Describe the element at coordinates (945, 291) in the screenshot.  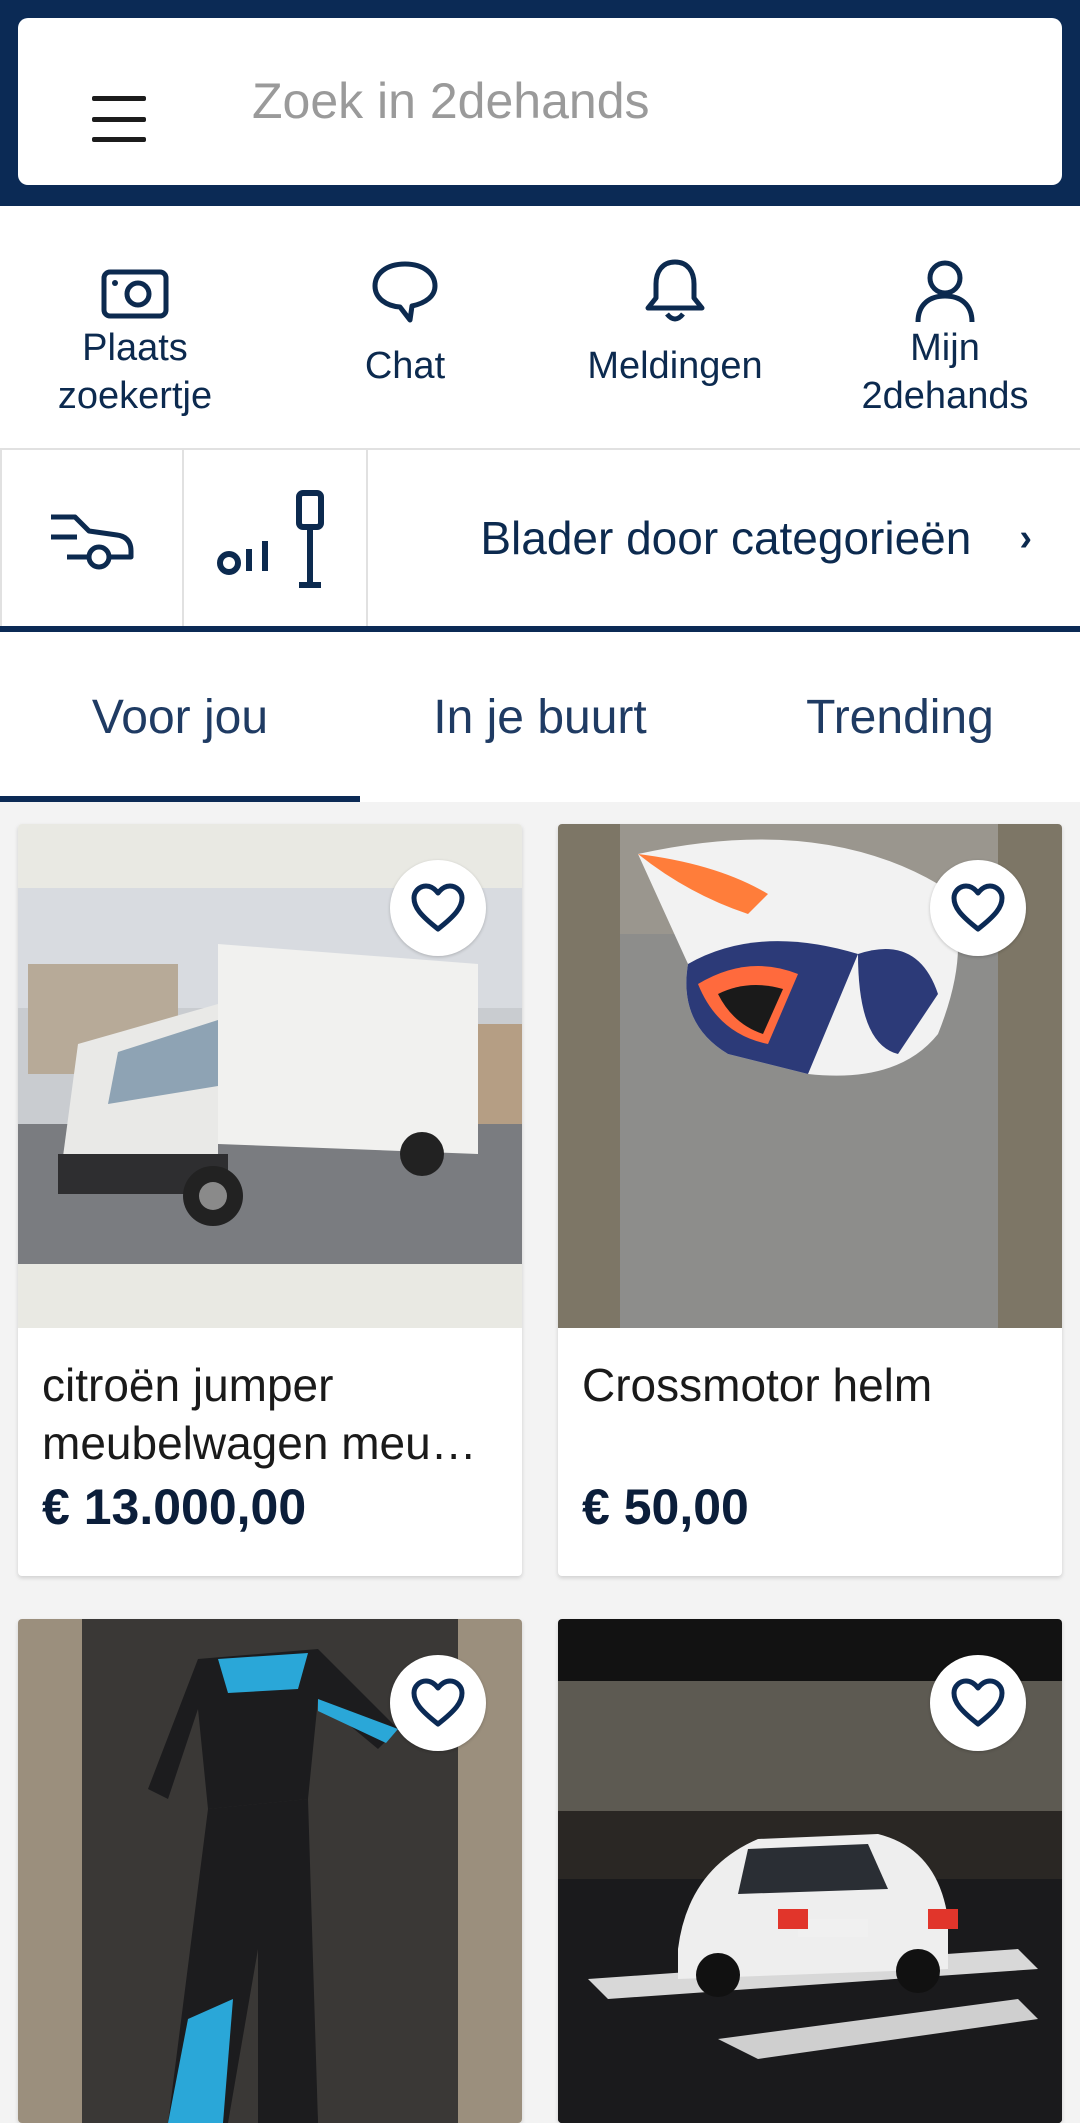
I see `user-icon` at that location.